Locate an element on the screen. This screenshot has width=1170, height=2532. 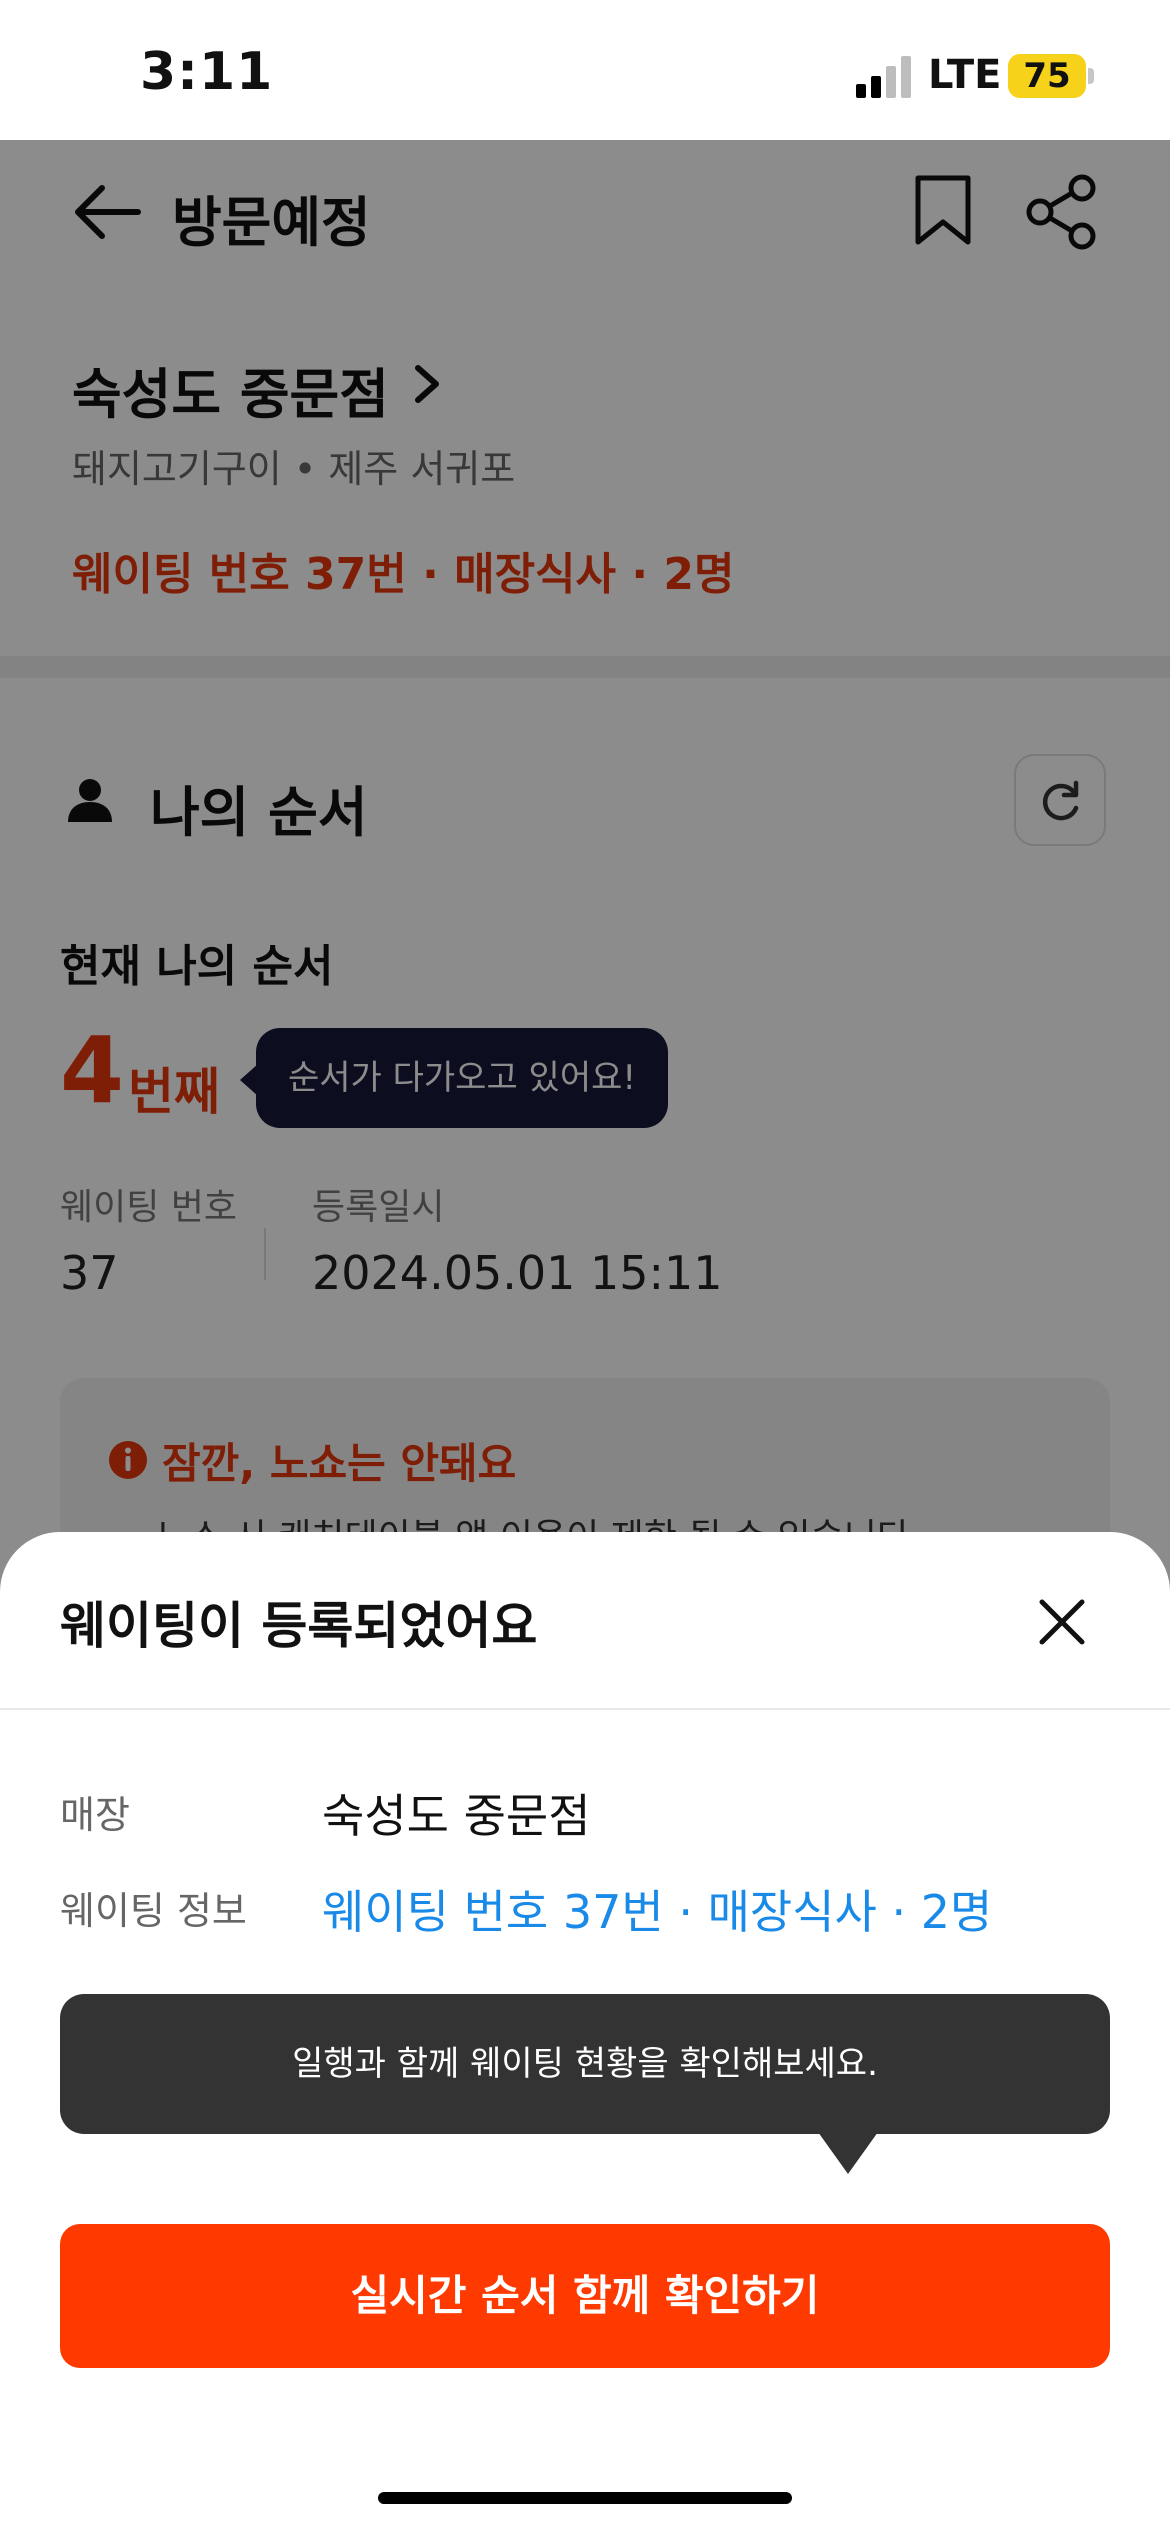
store-value: 숙성도 중문점 is located at coordinates (456, 1816).